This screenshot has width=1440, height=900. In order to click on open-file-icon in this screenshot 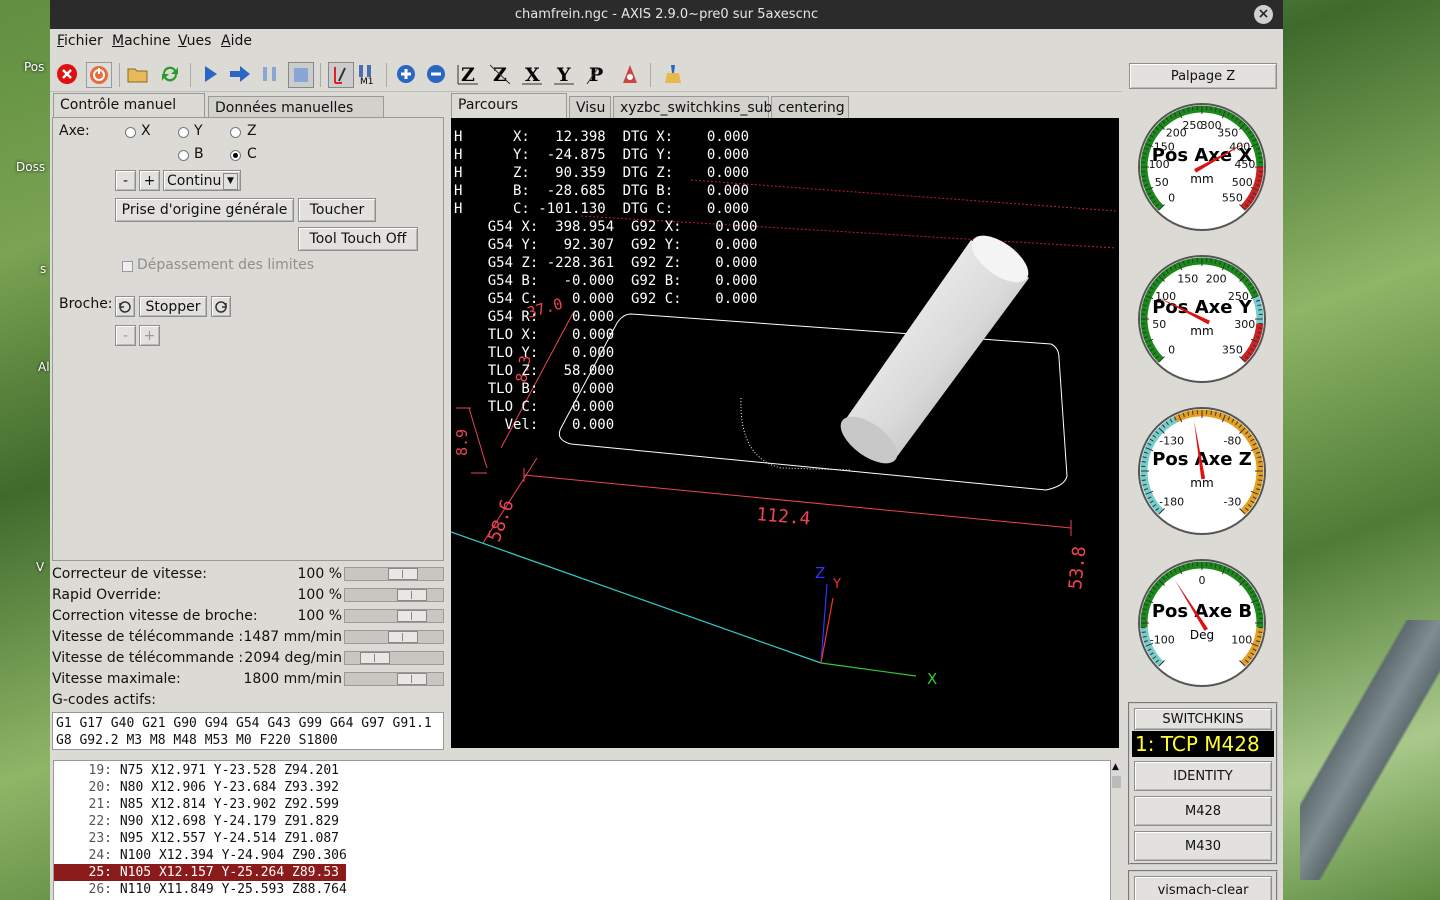, I will do `click(138, 74)`.